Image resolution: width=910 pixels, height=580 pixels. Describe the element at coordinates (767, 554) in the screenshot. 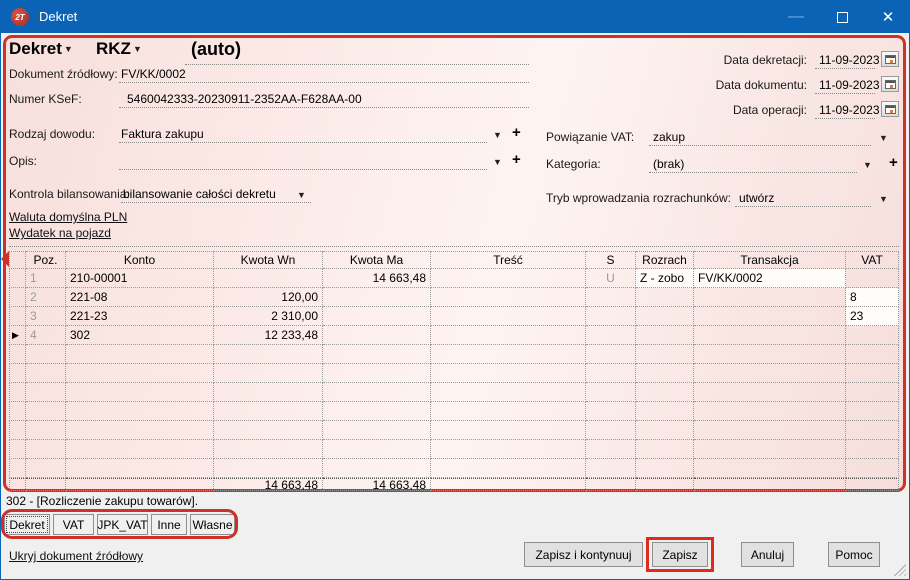

I see `cancel-button: Anuluj` at that location.